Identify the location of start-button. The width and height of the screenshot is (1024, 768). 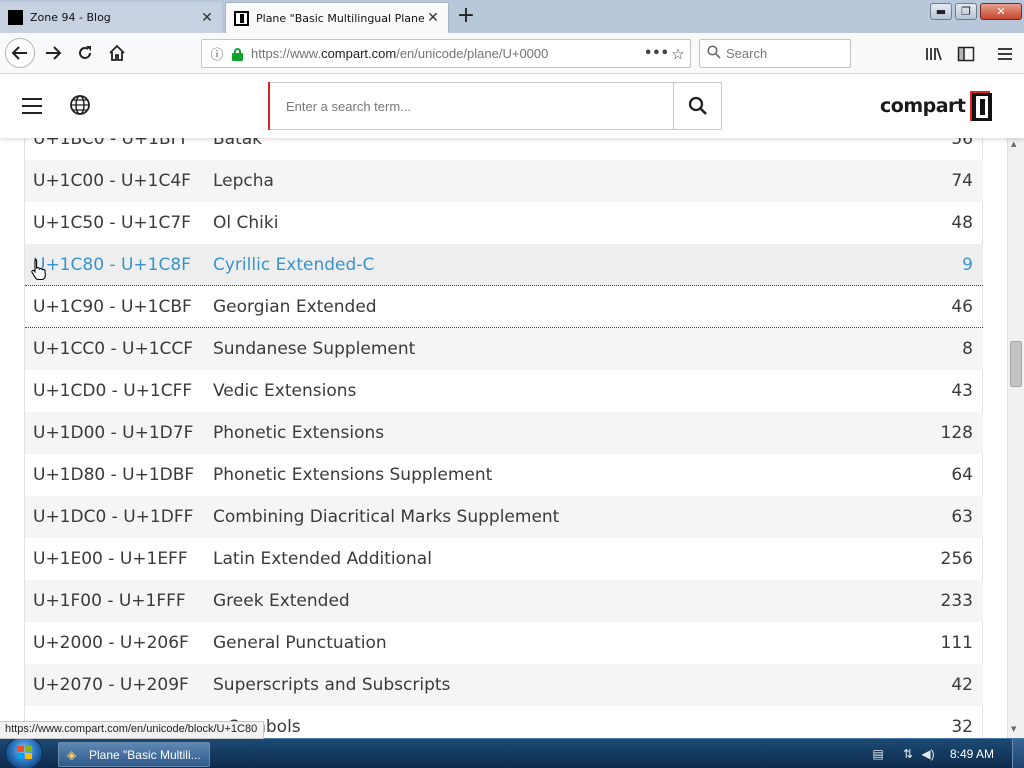
(24, 752).